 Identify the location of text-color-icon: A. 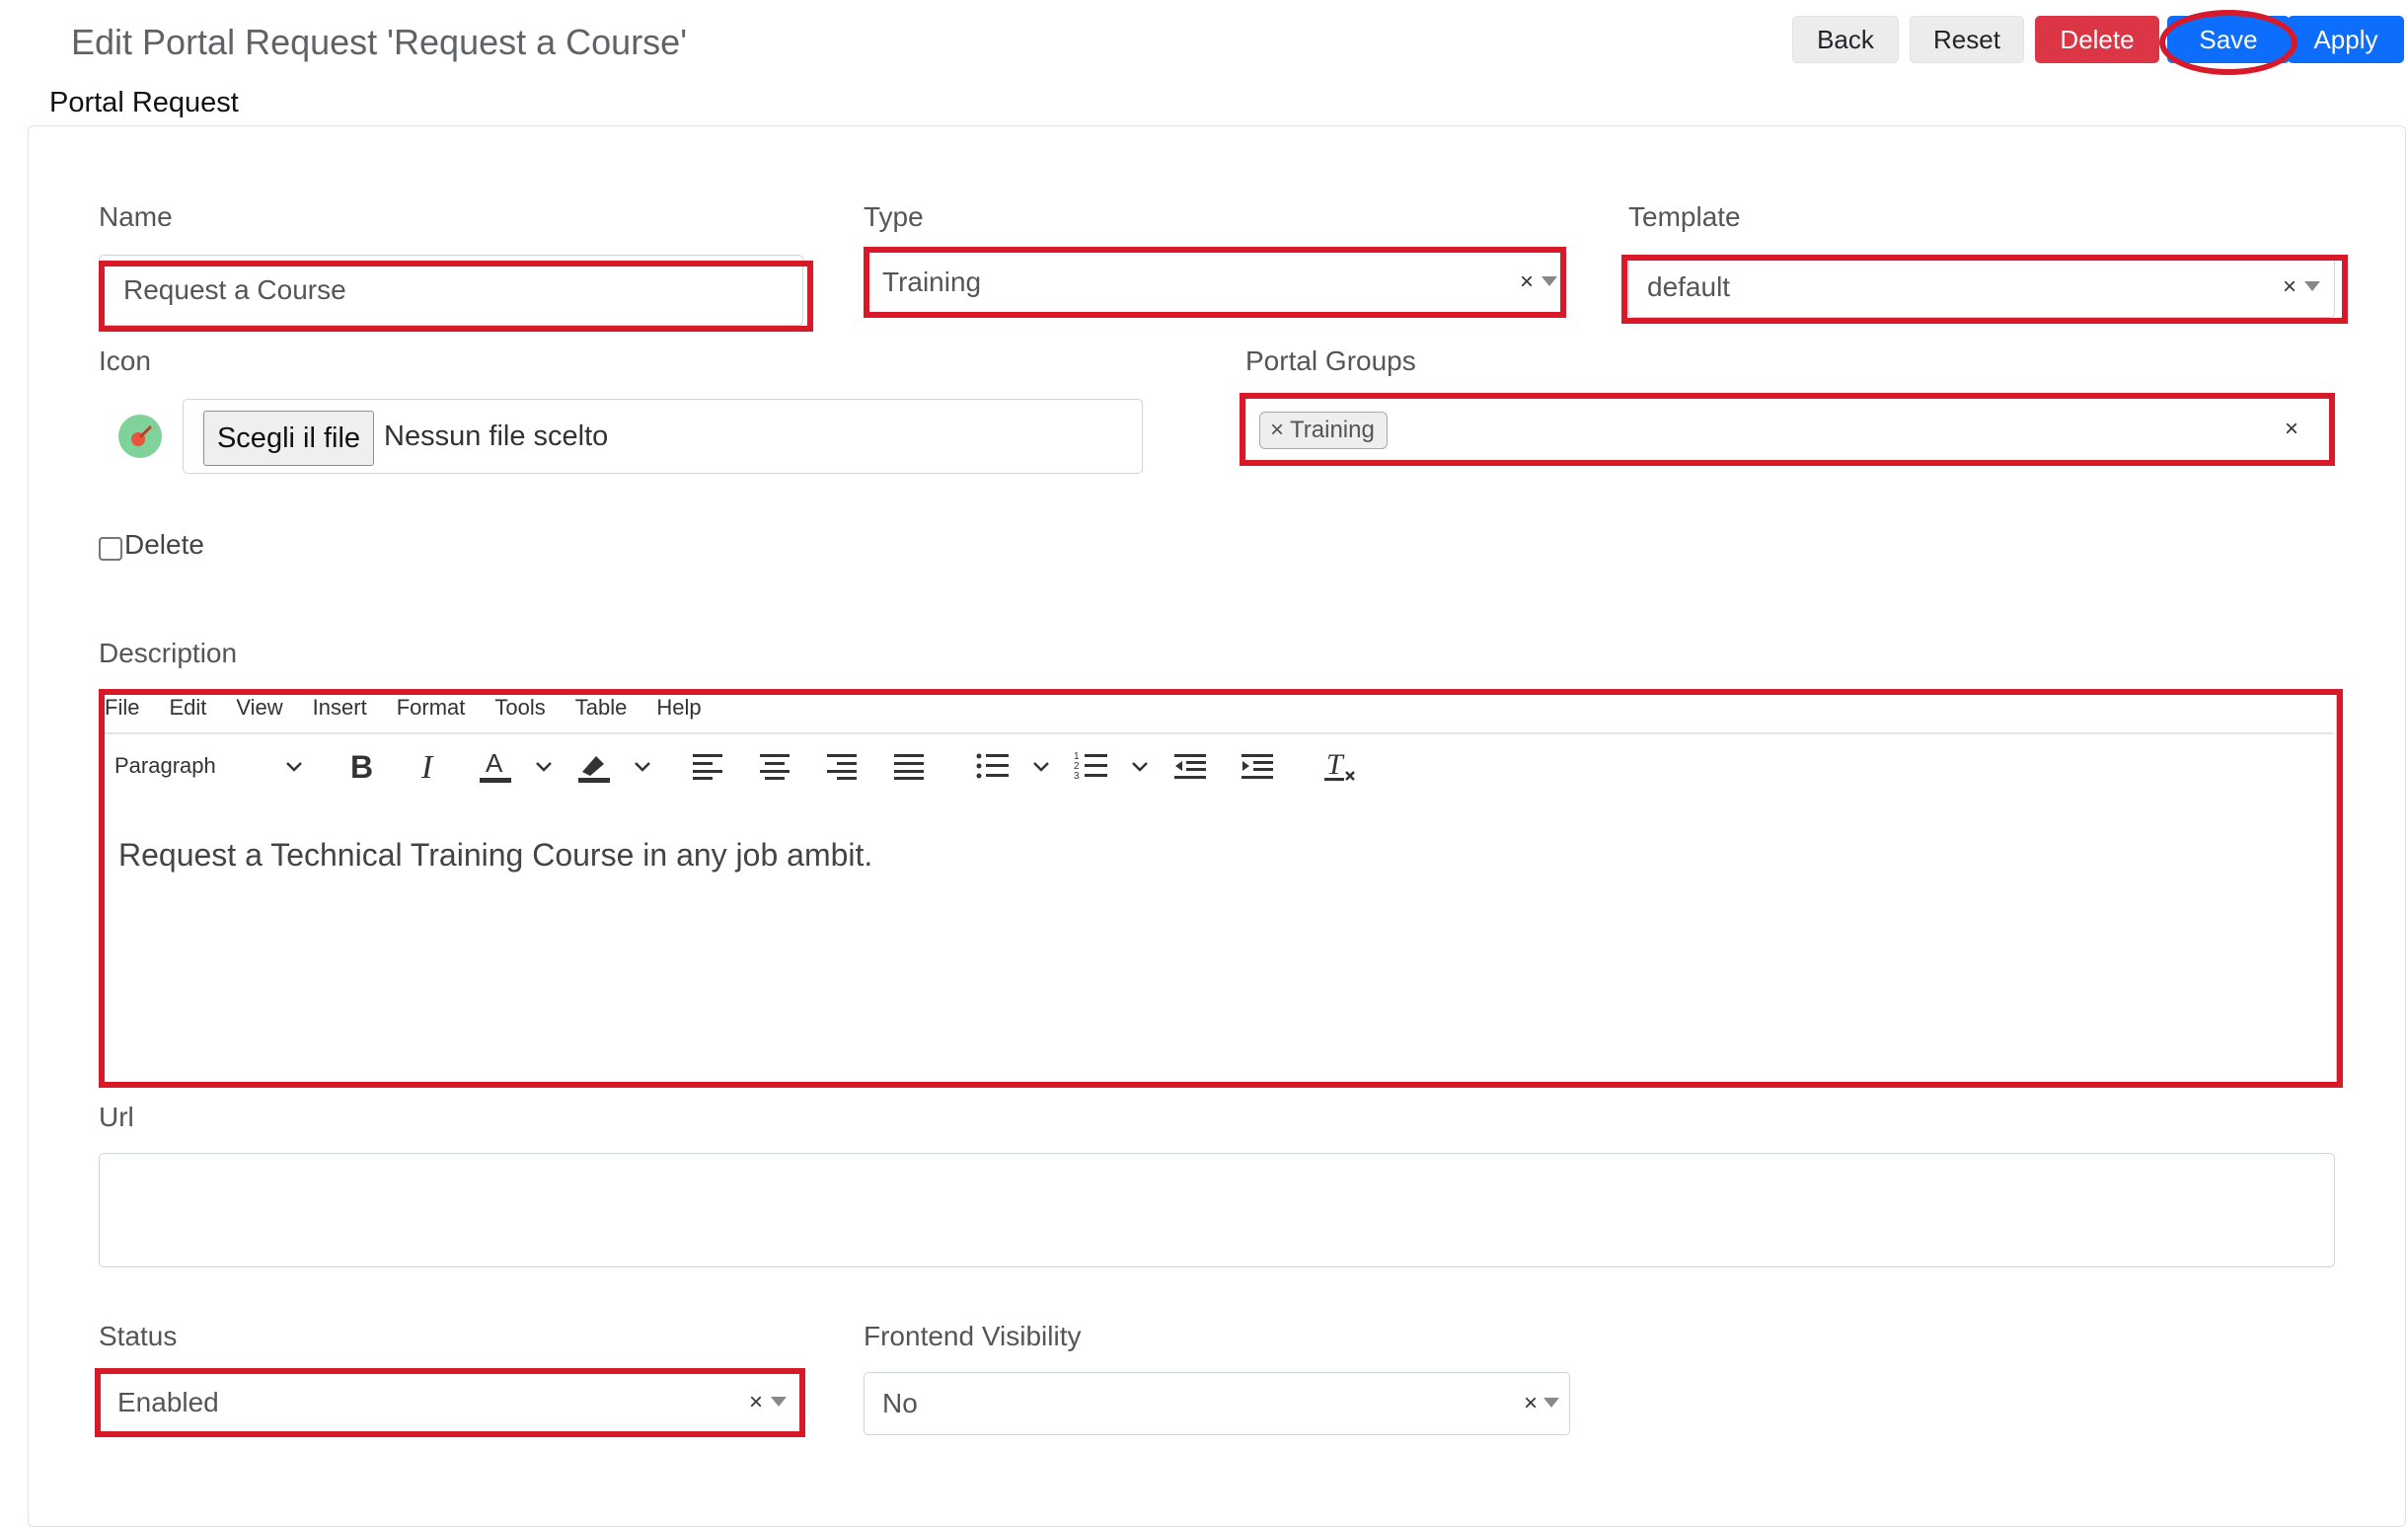
(496, 765).